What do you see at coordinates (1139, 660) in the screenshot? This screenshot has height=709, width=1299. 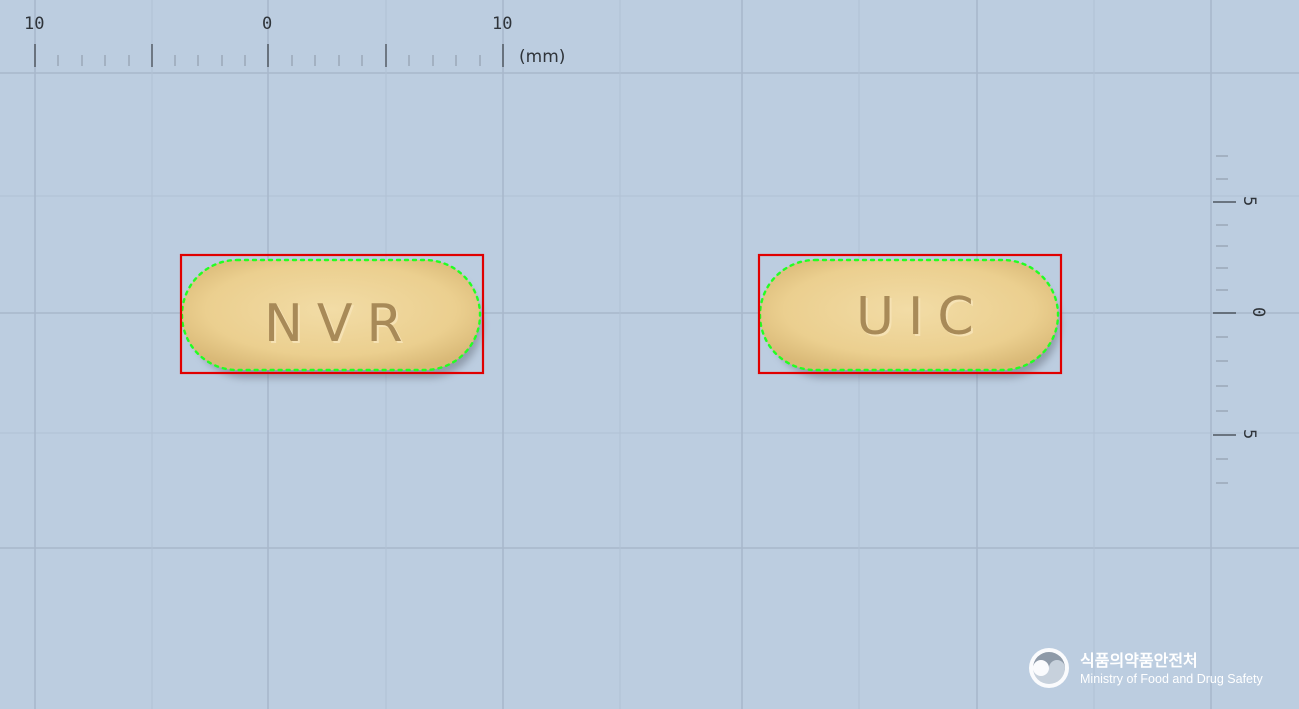 I see `logo-korean-text: 식품의약품안전처` at bounding box center [1139, 660].